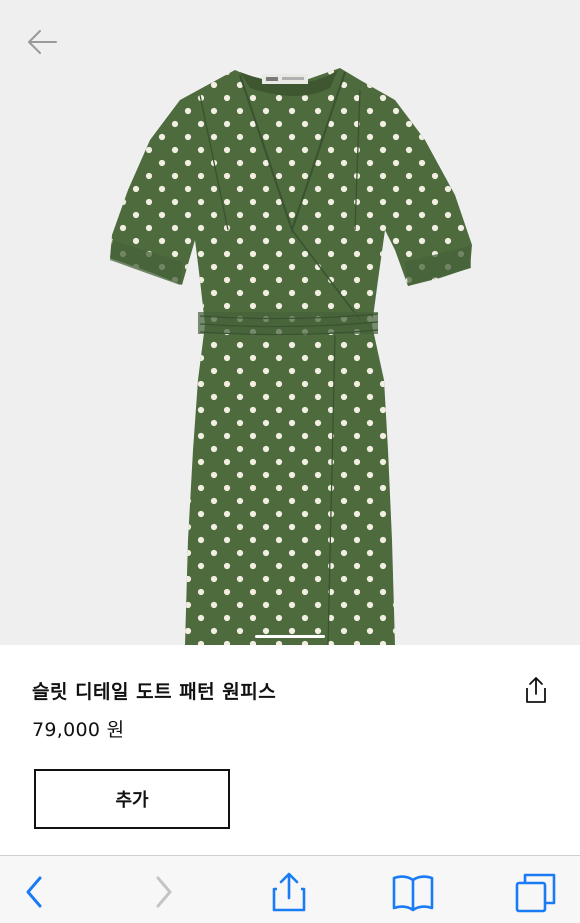 This screenshot has width=580, height=923. What do you see at coordinates (290, 636) in the screenshot?
I see `image-page-indicator` at bounding box center [290, 636].